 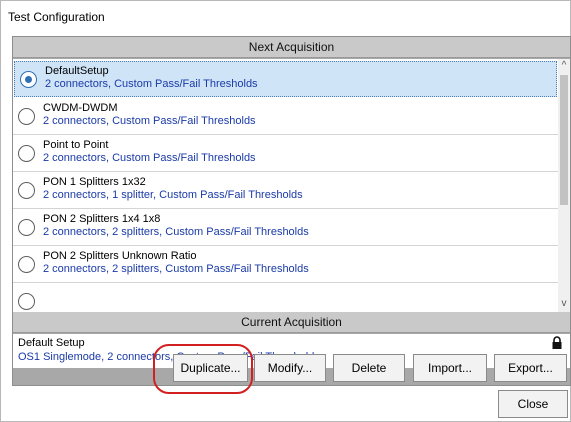 I want to click on item-name: CWDM-DWDM, so click(x=80, y=108).